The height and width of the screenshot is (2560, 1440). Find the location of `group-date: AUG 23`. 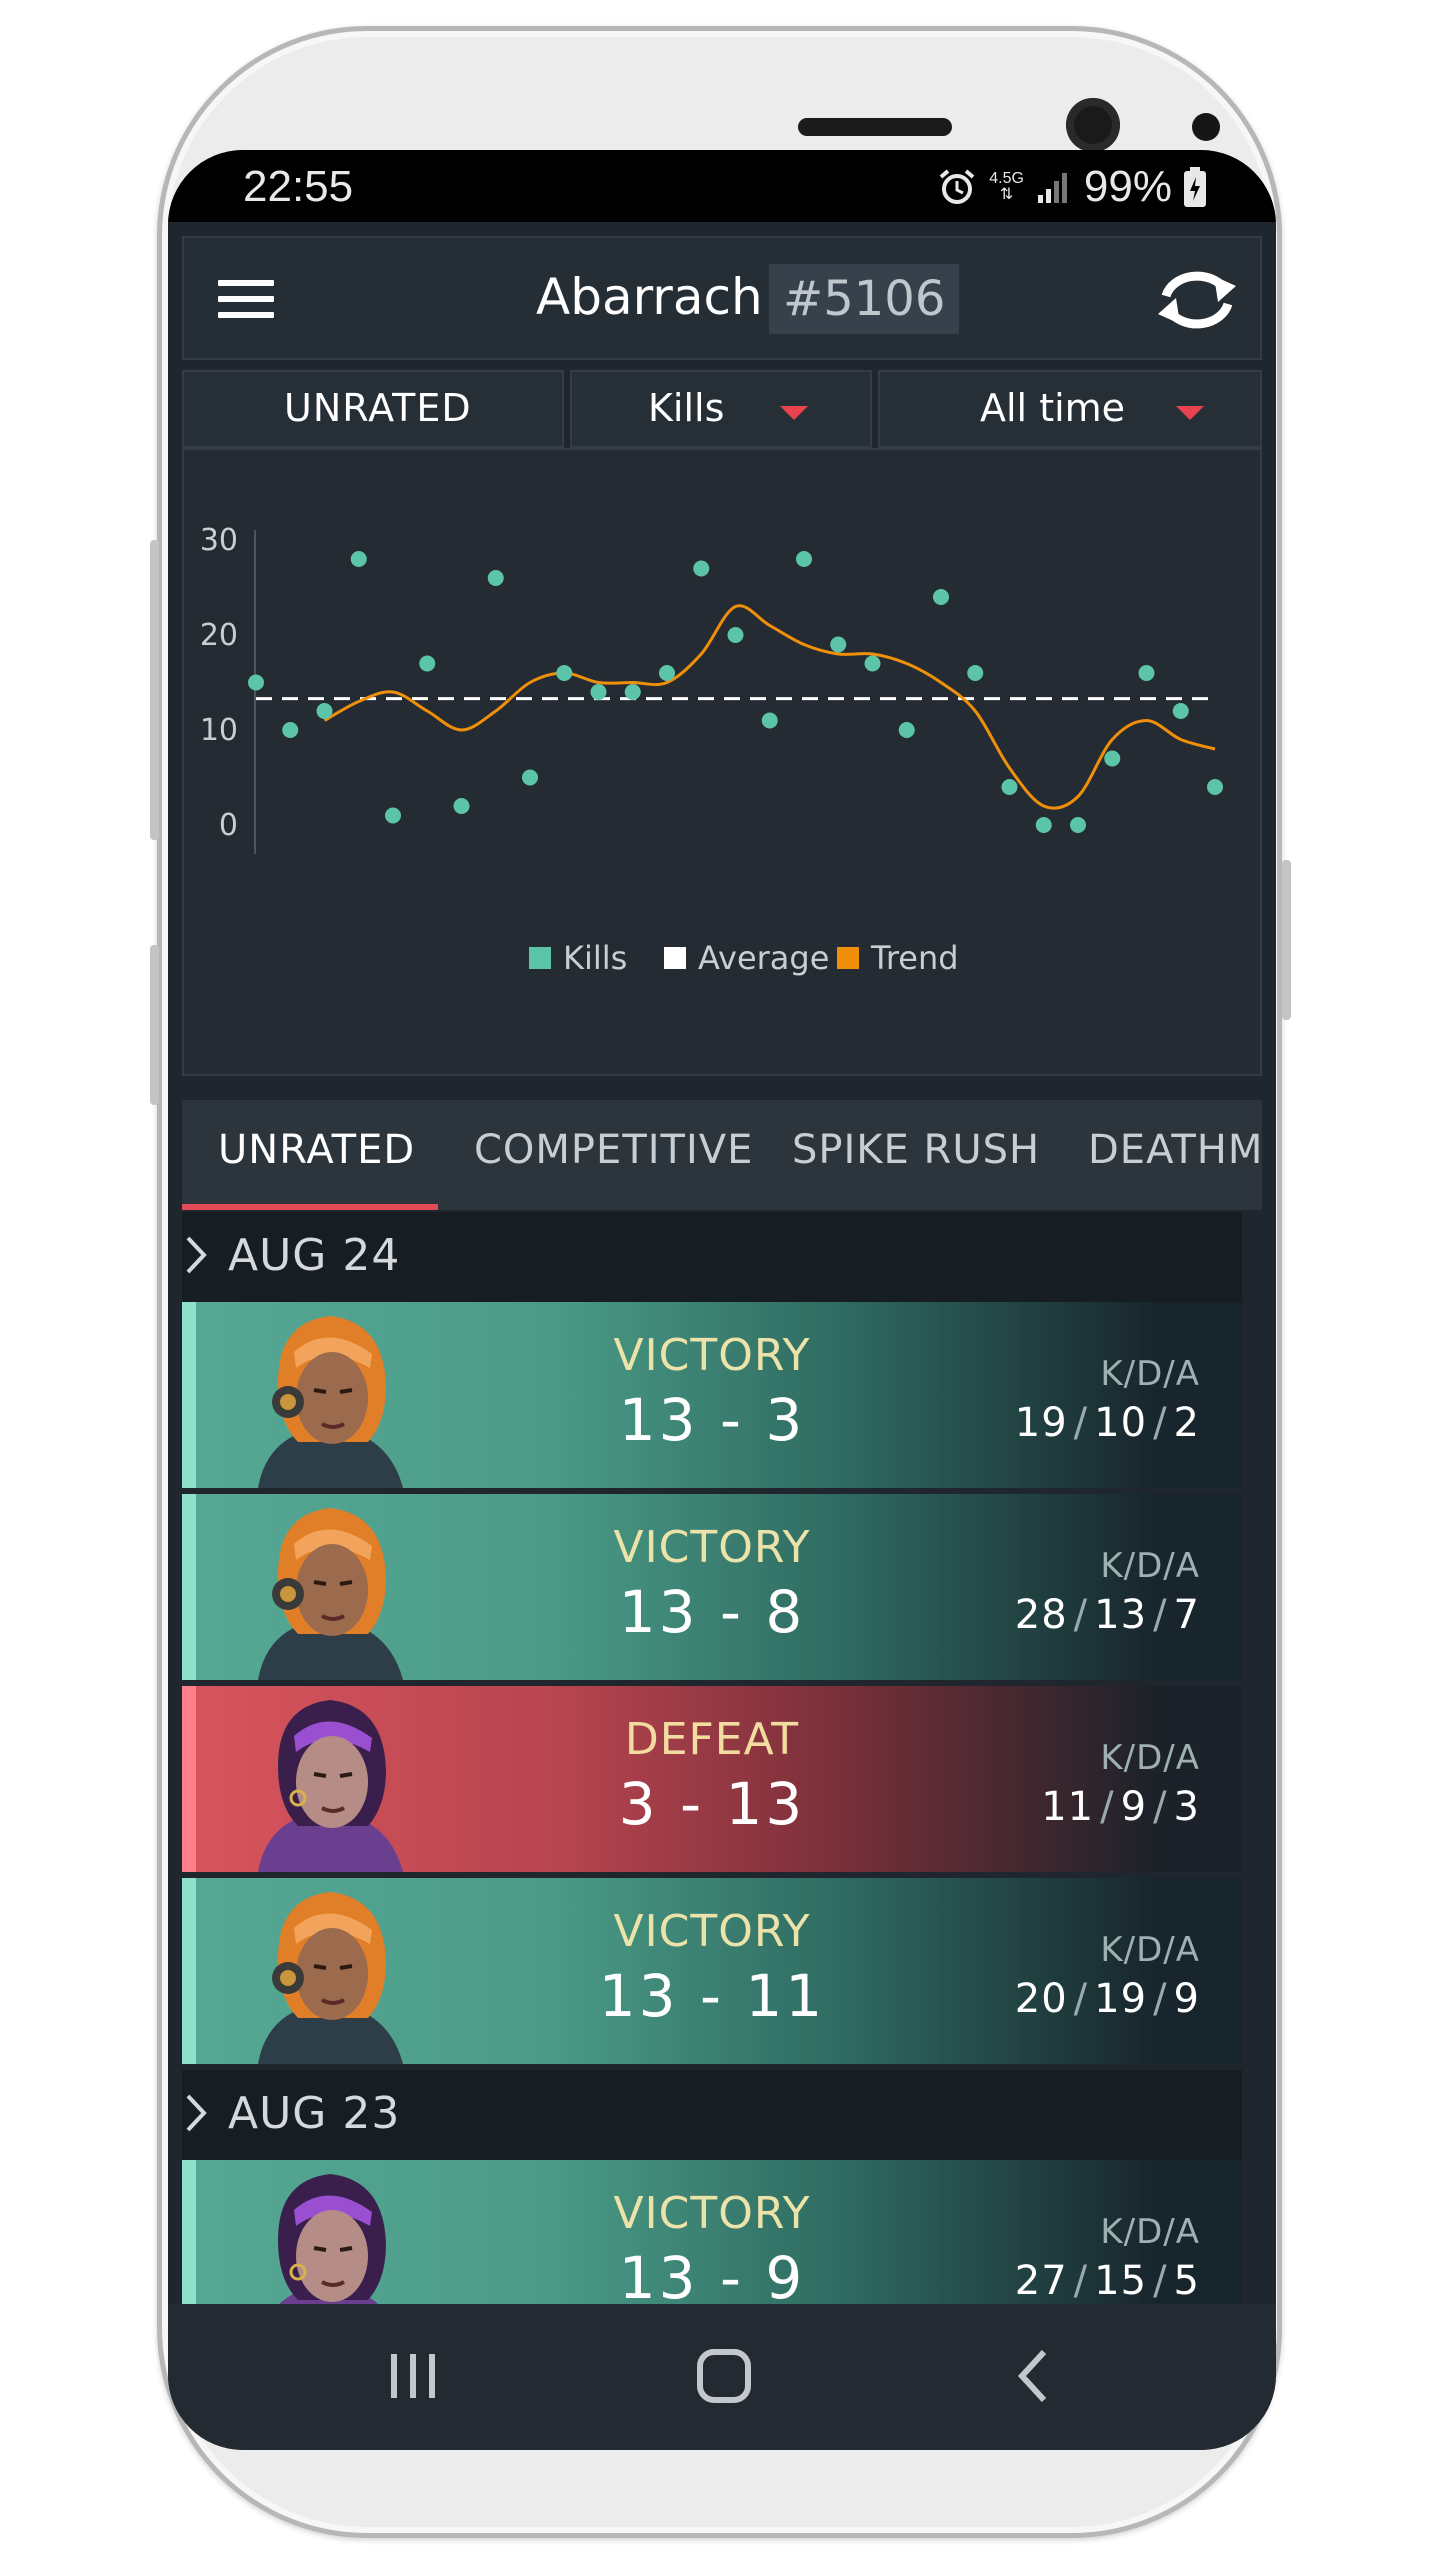

group-date: AUG 23 is located at coordinates (314, 2113).